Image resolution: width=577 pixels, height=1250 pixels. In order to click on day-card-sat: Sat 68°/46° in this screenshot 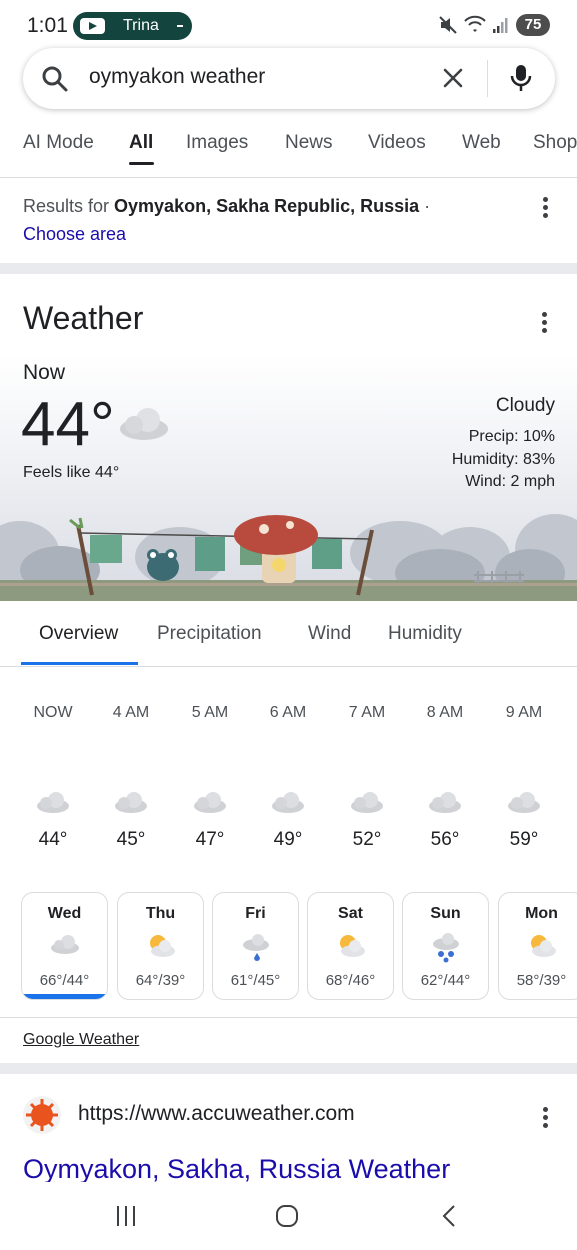, I will do `click(350, 946)`.